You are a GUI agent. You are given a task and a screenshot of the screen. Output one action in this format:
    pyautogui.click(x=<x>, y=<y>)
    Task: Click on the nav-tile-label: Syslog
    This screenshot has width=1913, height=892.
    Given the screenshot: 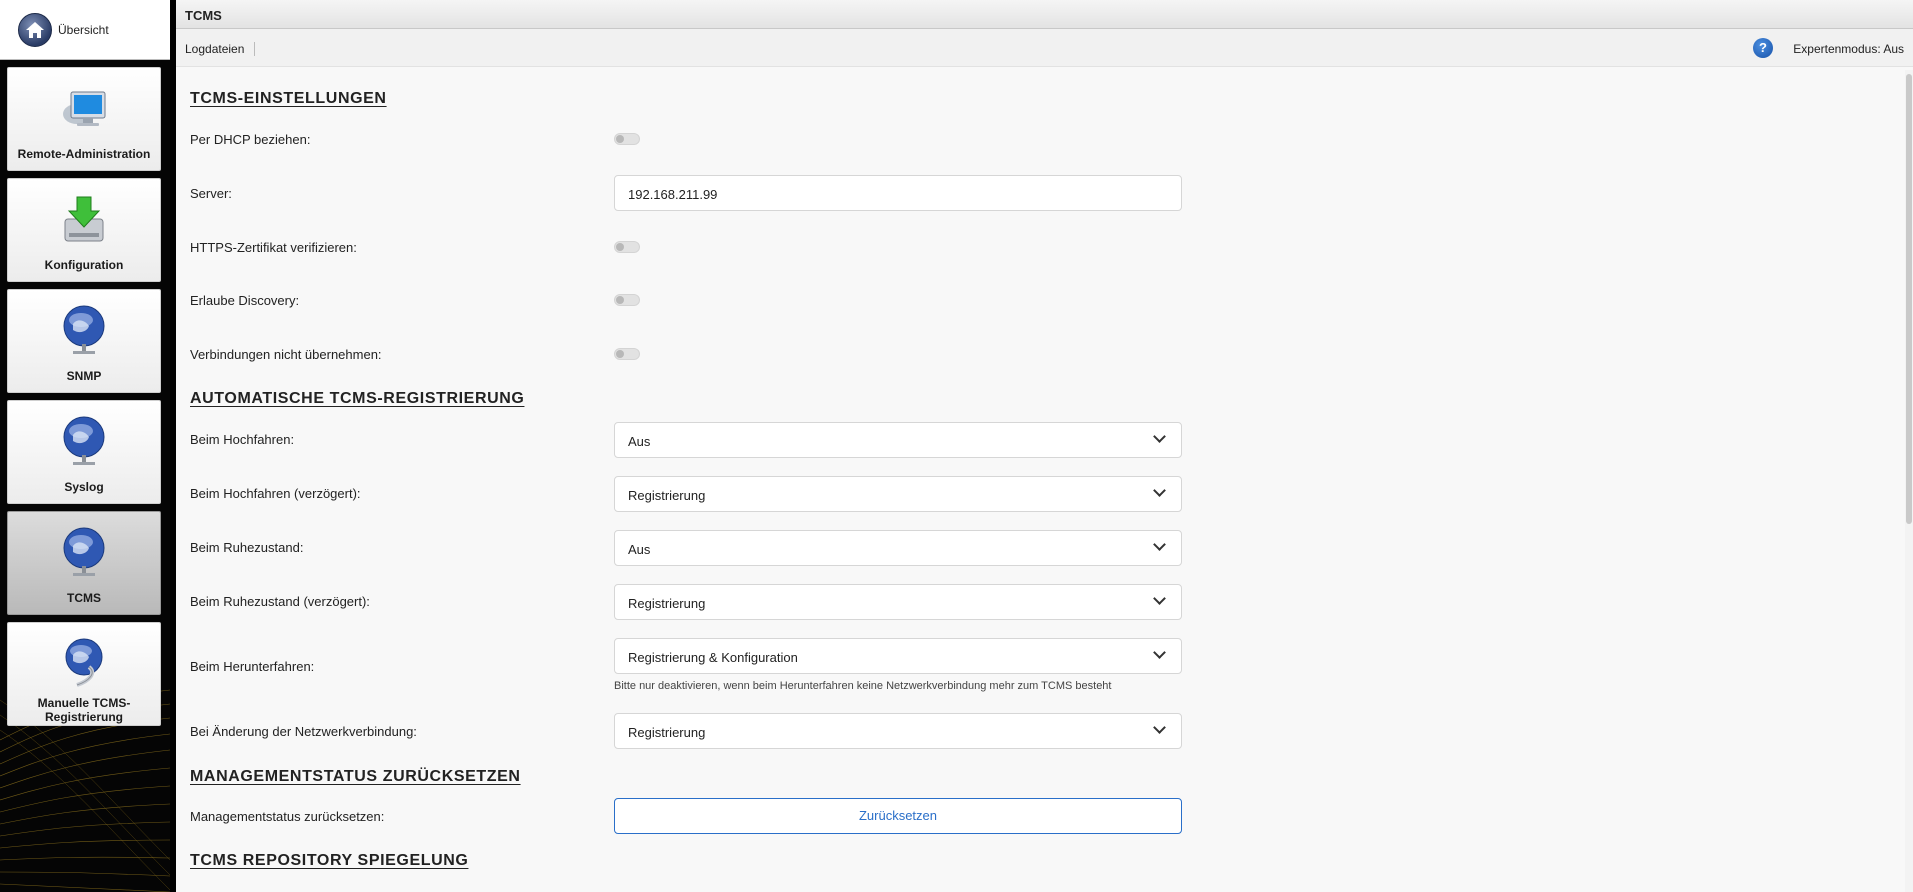 What is the action you would take?
    pyautogui.click(x=84, y=487)
    